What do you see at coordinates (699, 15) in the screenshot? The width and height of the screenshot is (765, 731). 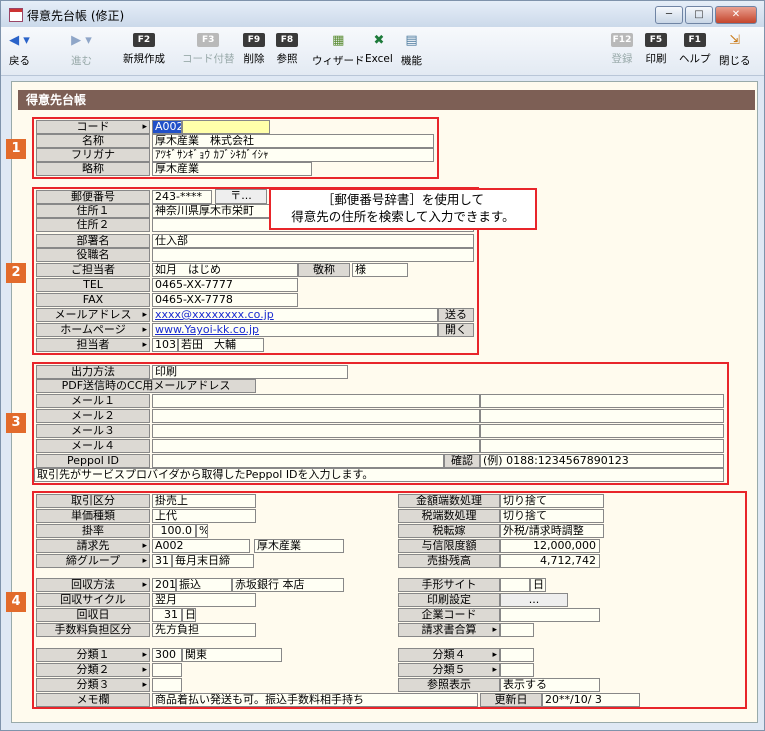 I see `maximize-button: □` at bounding box center [699, 15].